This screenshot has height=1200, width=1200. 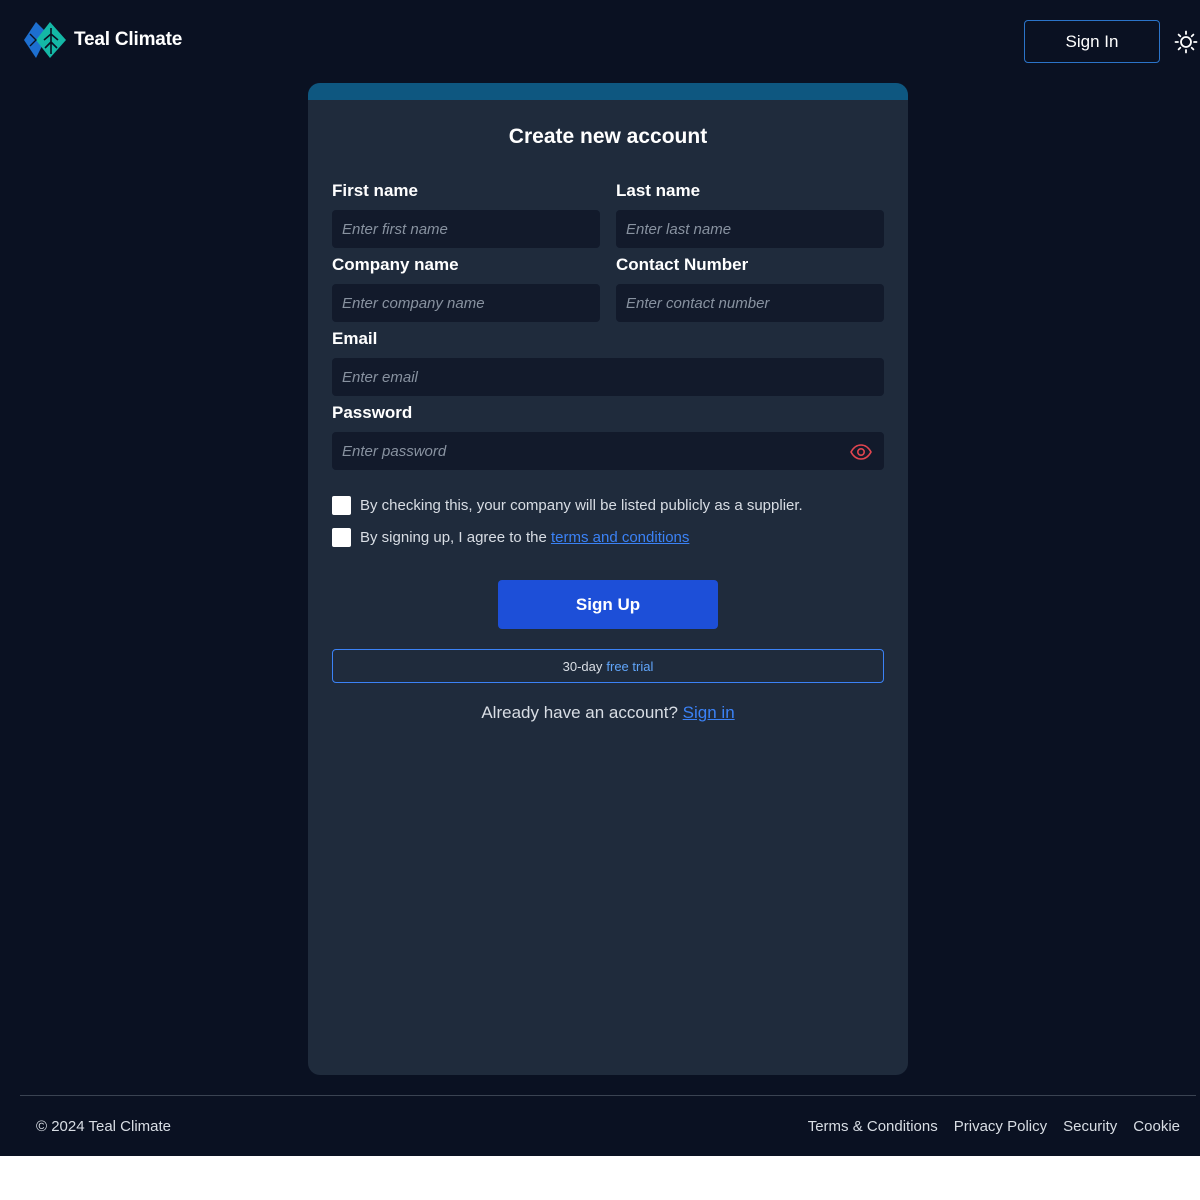 I want to click on last-name-group: Last name, so click(x=750, y=214).